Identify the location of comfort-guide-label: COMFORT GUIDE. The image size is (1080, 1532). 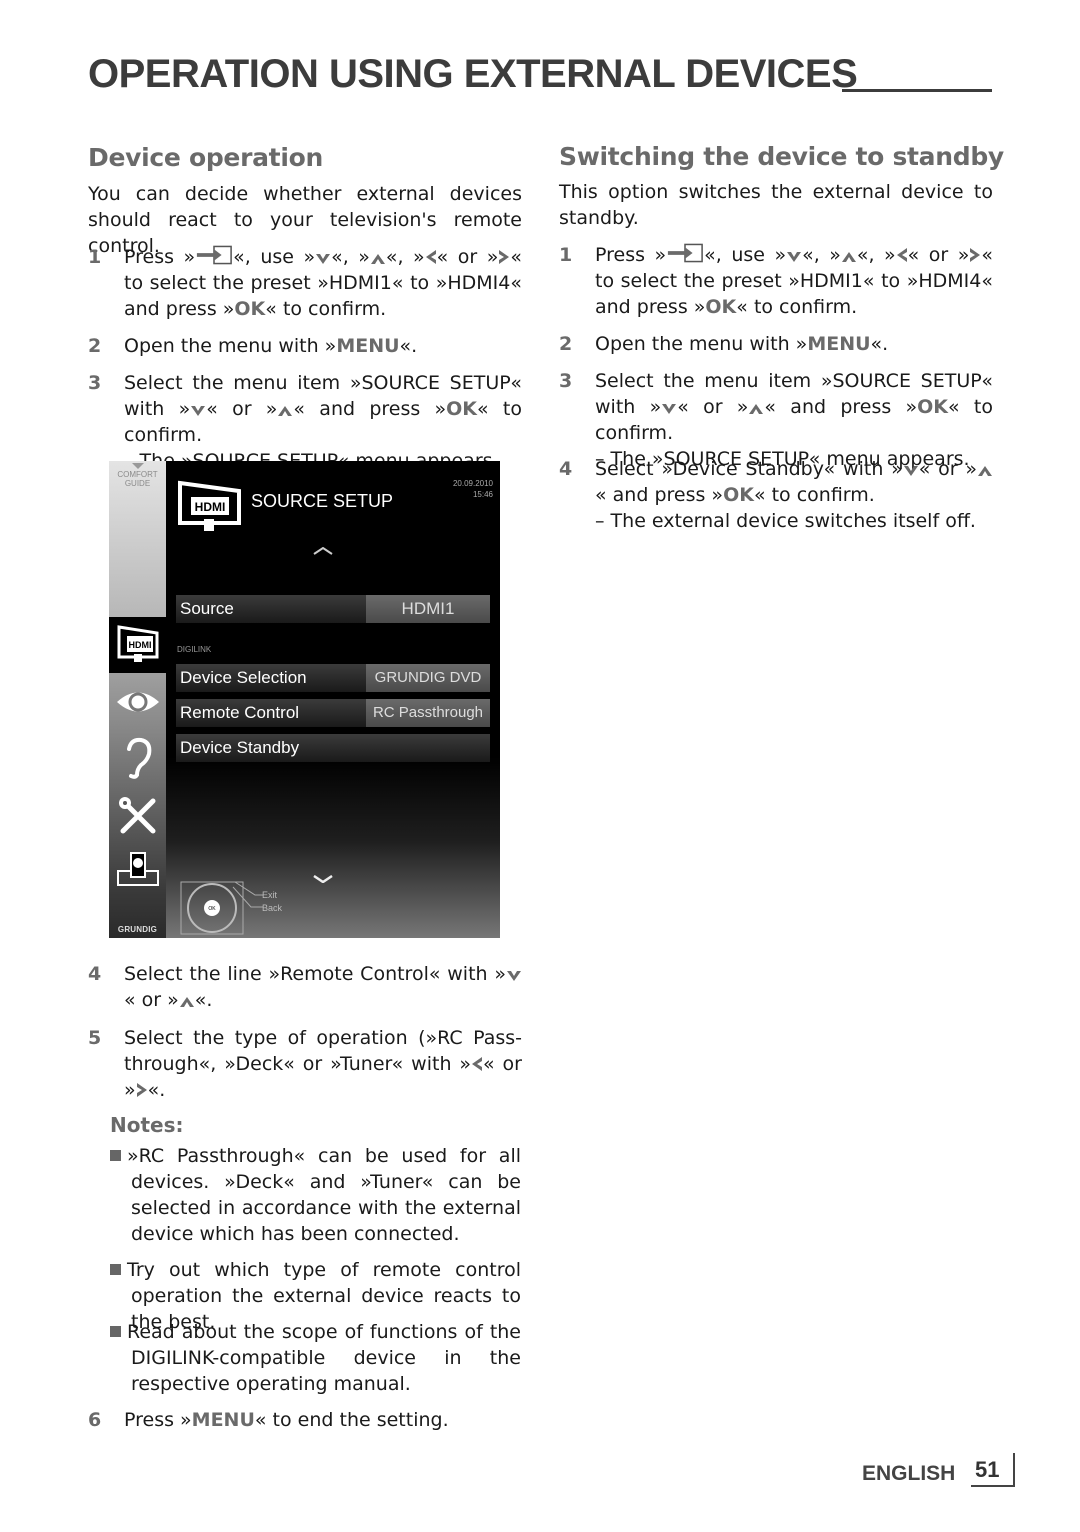
(137, 479).